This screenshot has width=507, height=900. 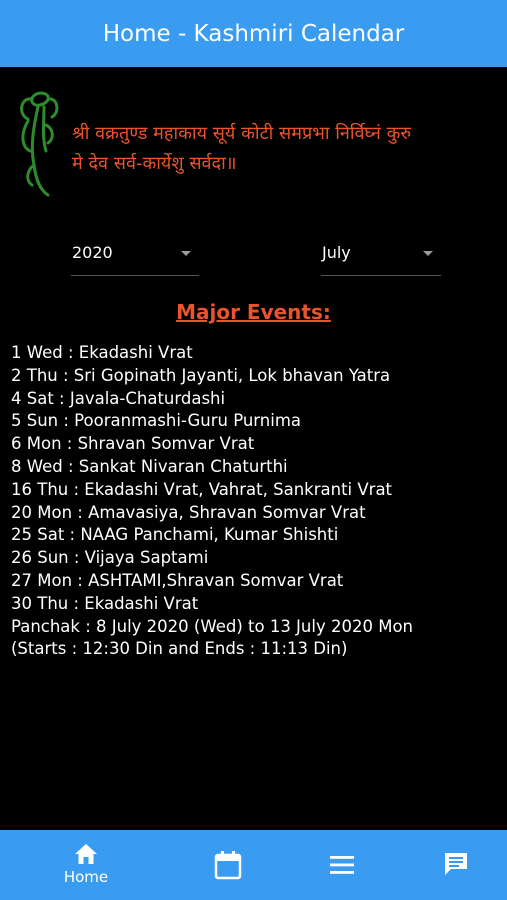 What do you see at coordinates (381, 257) in the screenshot?
I see `month-dropdown: July` at bounding box center [381, 257].